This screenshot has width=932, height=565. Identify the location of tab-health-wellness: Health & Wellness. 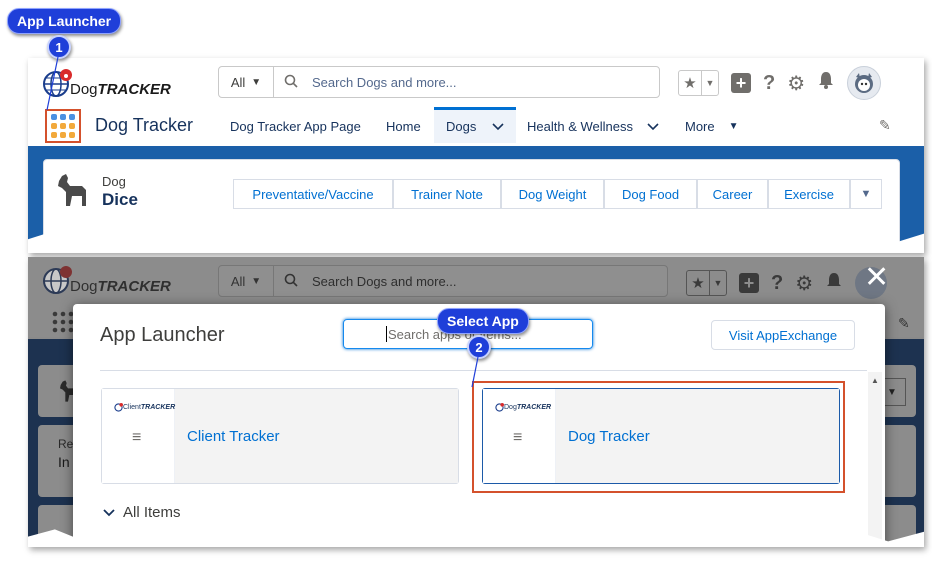
(593, 126).